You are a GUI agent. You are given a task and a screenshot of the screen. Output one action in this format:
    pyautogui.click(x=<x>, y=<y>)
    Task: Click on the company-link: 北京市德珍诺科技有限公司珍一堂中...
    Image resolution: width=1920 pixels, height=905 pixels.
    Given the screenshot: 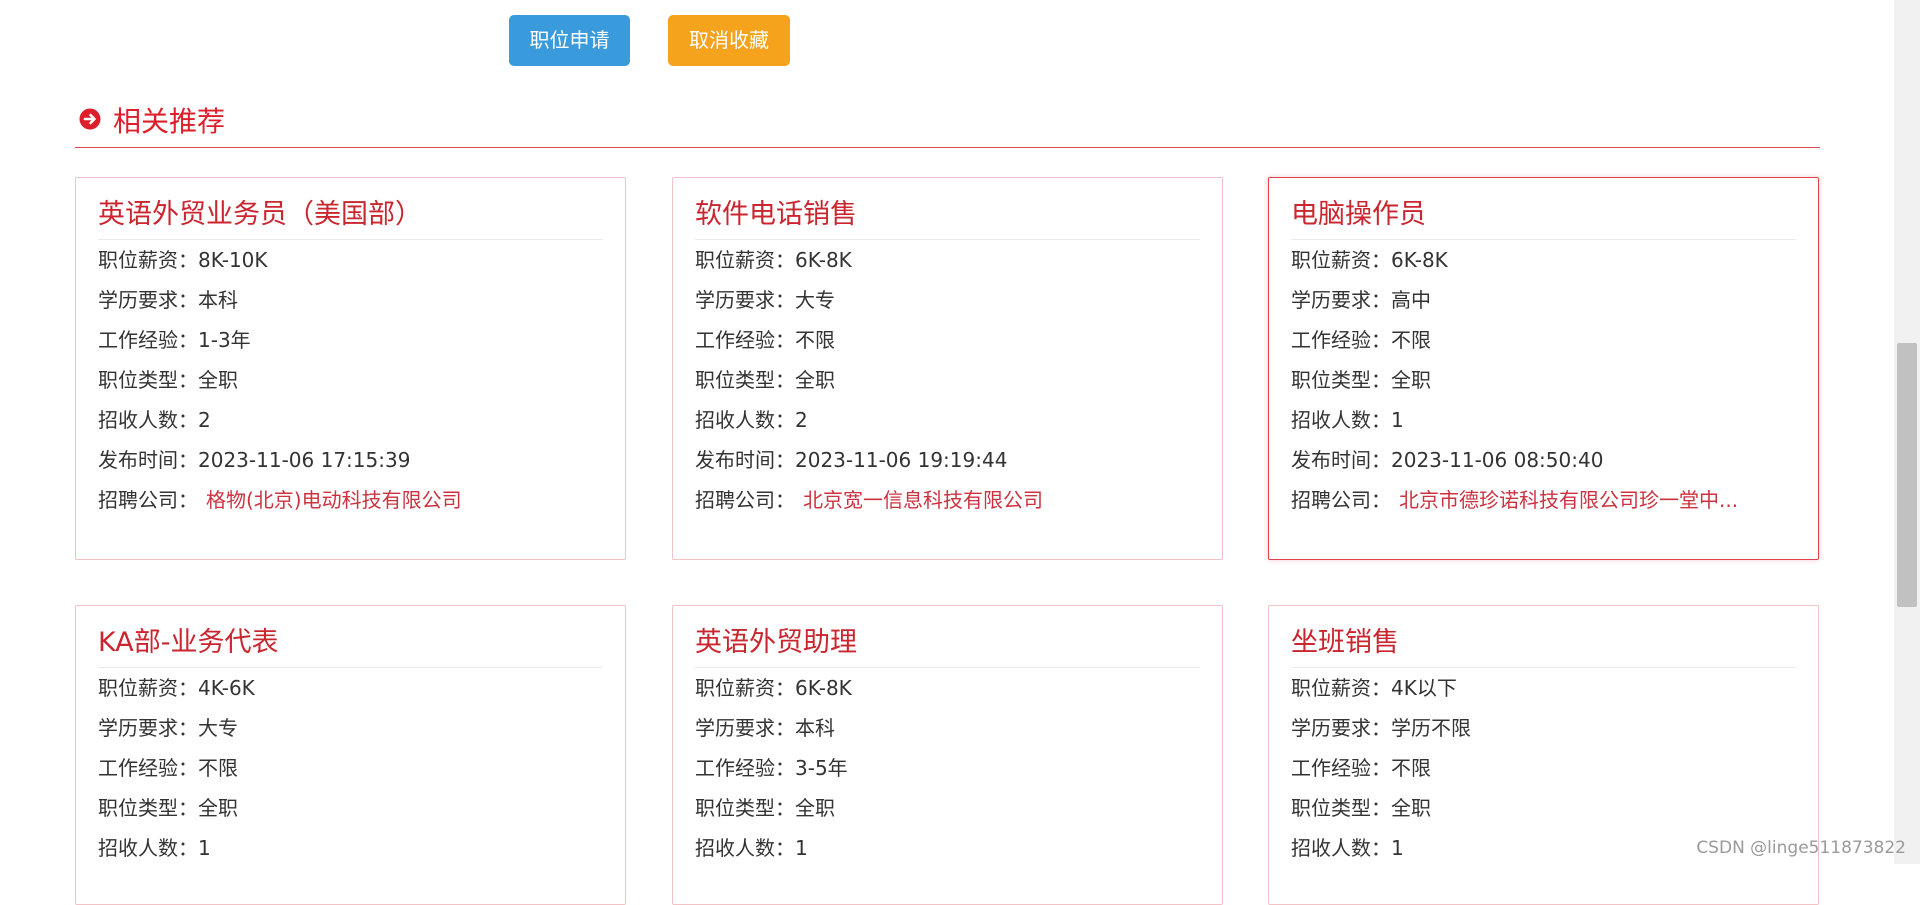 What is the action you would take?
    pyautogui.click(x=1568, y=500)
    